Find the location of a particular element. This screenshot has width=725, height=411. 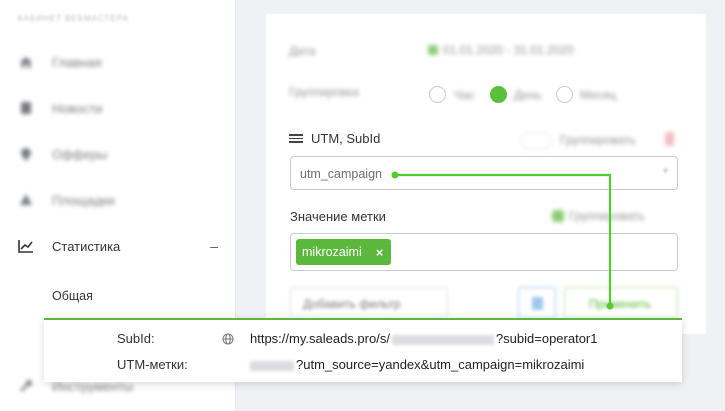

date-value: 01.01.2020 - 31.01.2020 is located at coordinates (508, 50).